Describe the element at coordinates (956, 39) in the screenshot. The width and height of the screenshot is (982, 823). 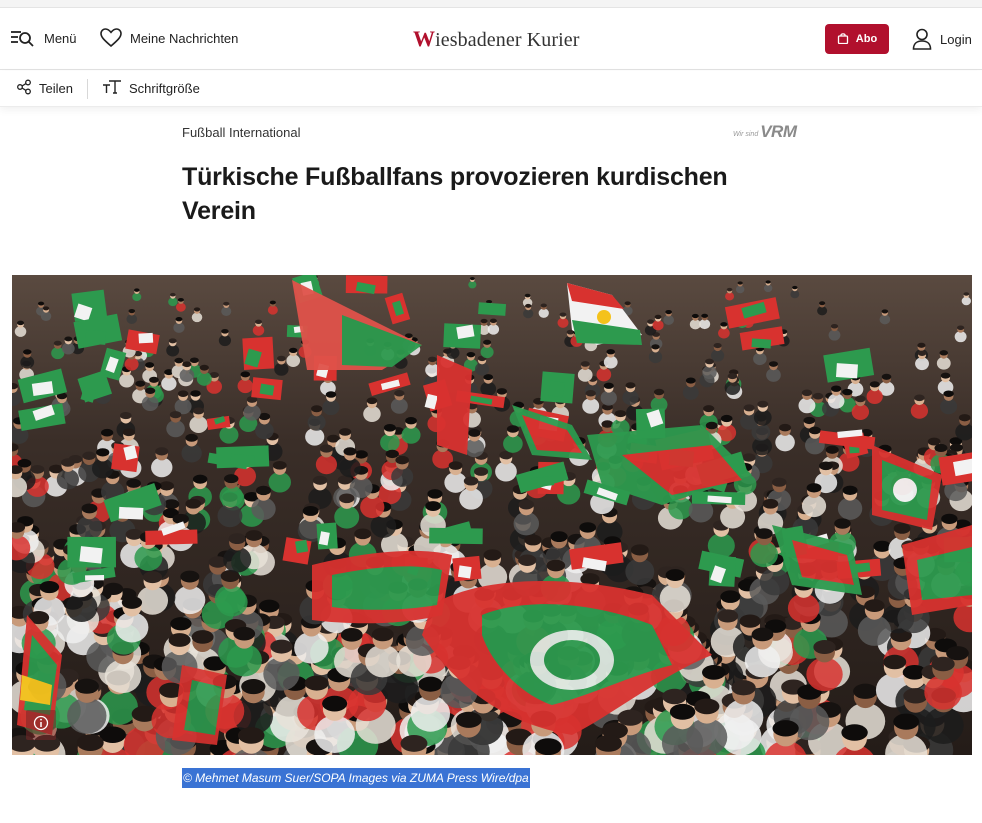
I see `login-label: Login` at that location.